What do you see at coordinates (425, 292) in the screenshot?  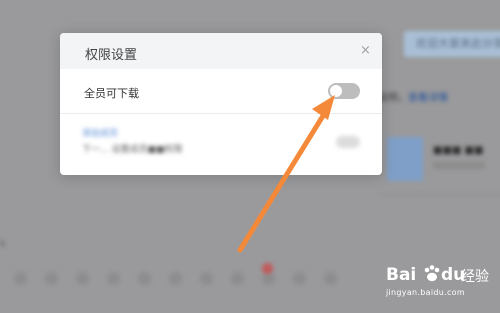 I see `watermark-url: jingyan.baidu.com` at bounding box center [425, 292].